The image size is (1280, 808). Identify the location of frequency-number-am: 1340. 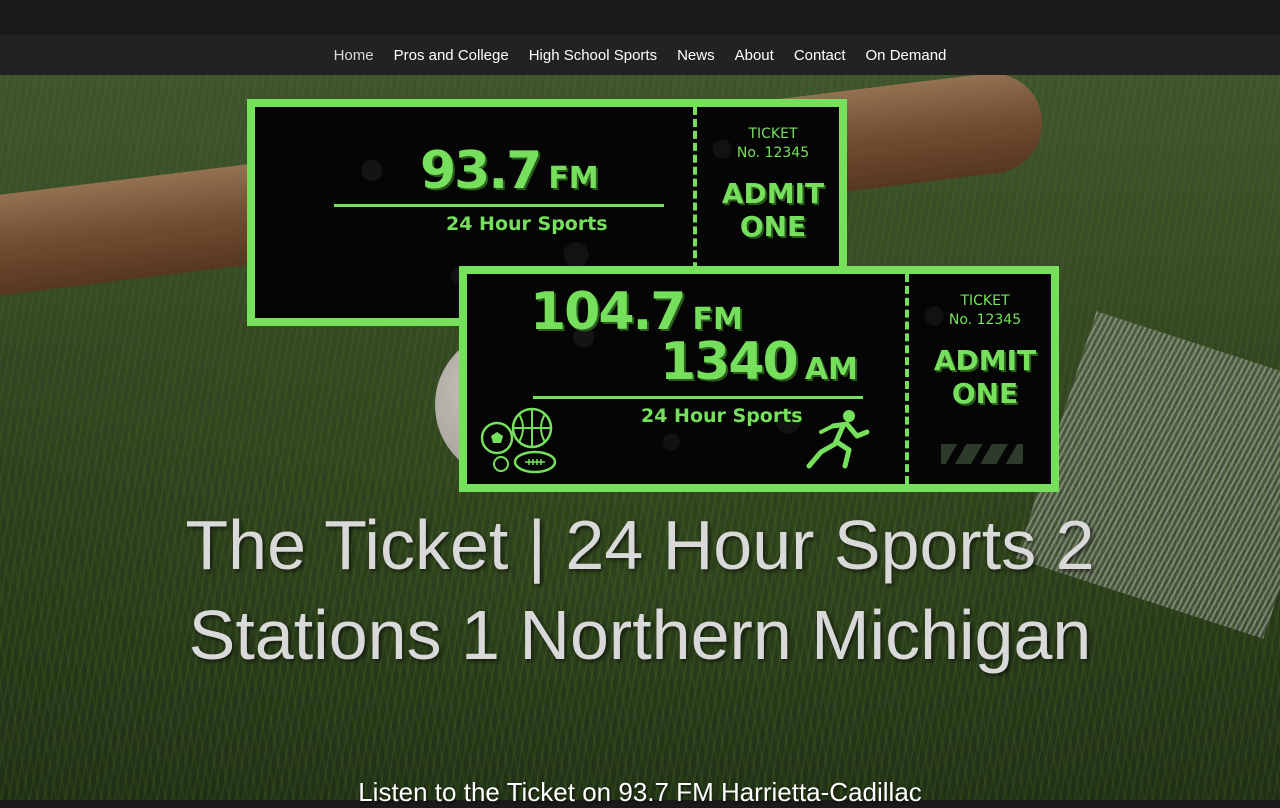
(729, 362).